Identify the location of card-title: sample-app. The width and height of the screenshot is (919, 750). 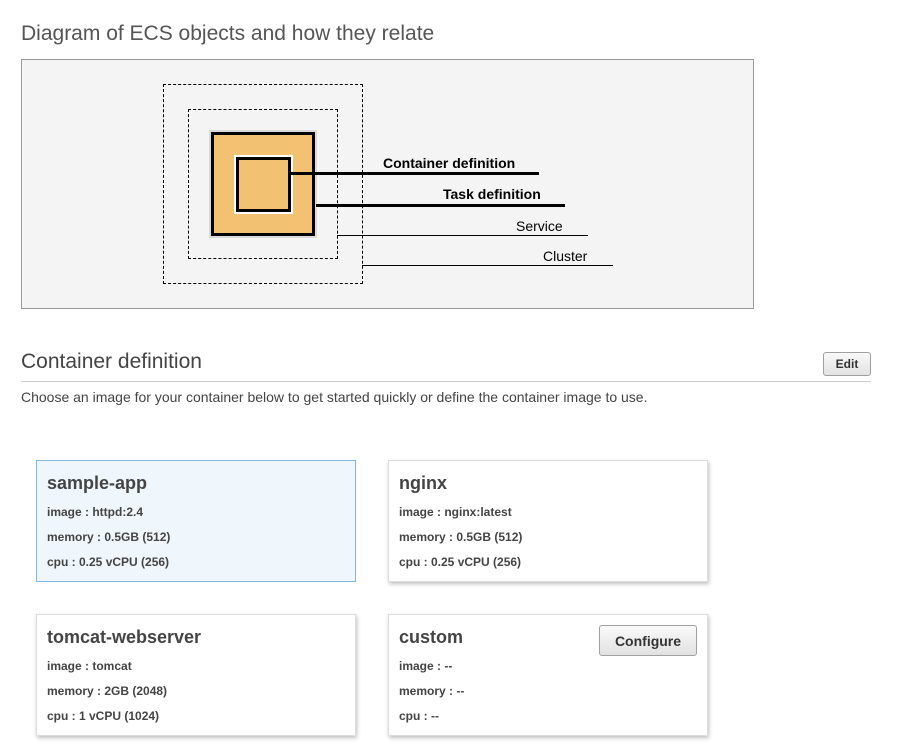
(97, 483).